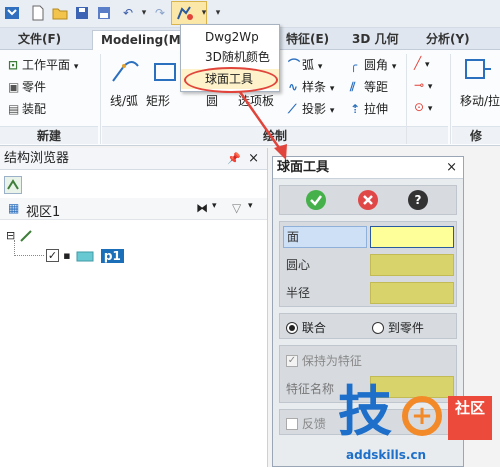 The height and width of the screenshot is (467, 500). I want to click on tree-node-root: ⊟, so click(19, 235).